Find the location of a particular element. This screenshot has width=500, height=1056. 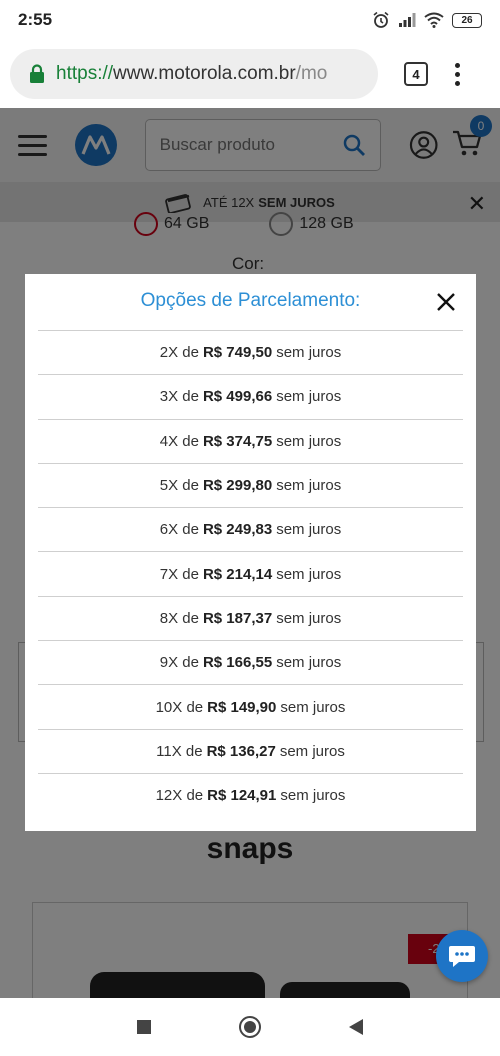

installment-row: 4X de R$ 374,75 sem juros is located at coordinates (250, 440).